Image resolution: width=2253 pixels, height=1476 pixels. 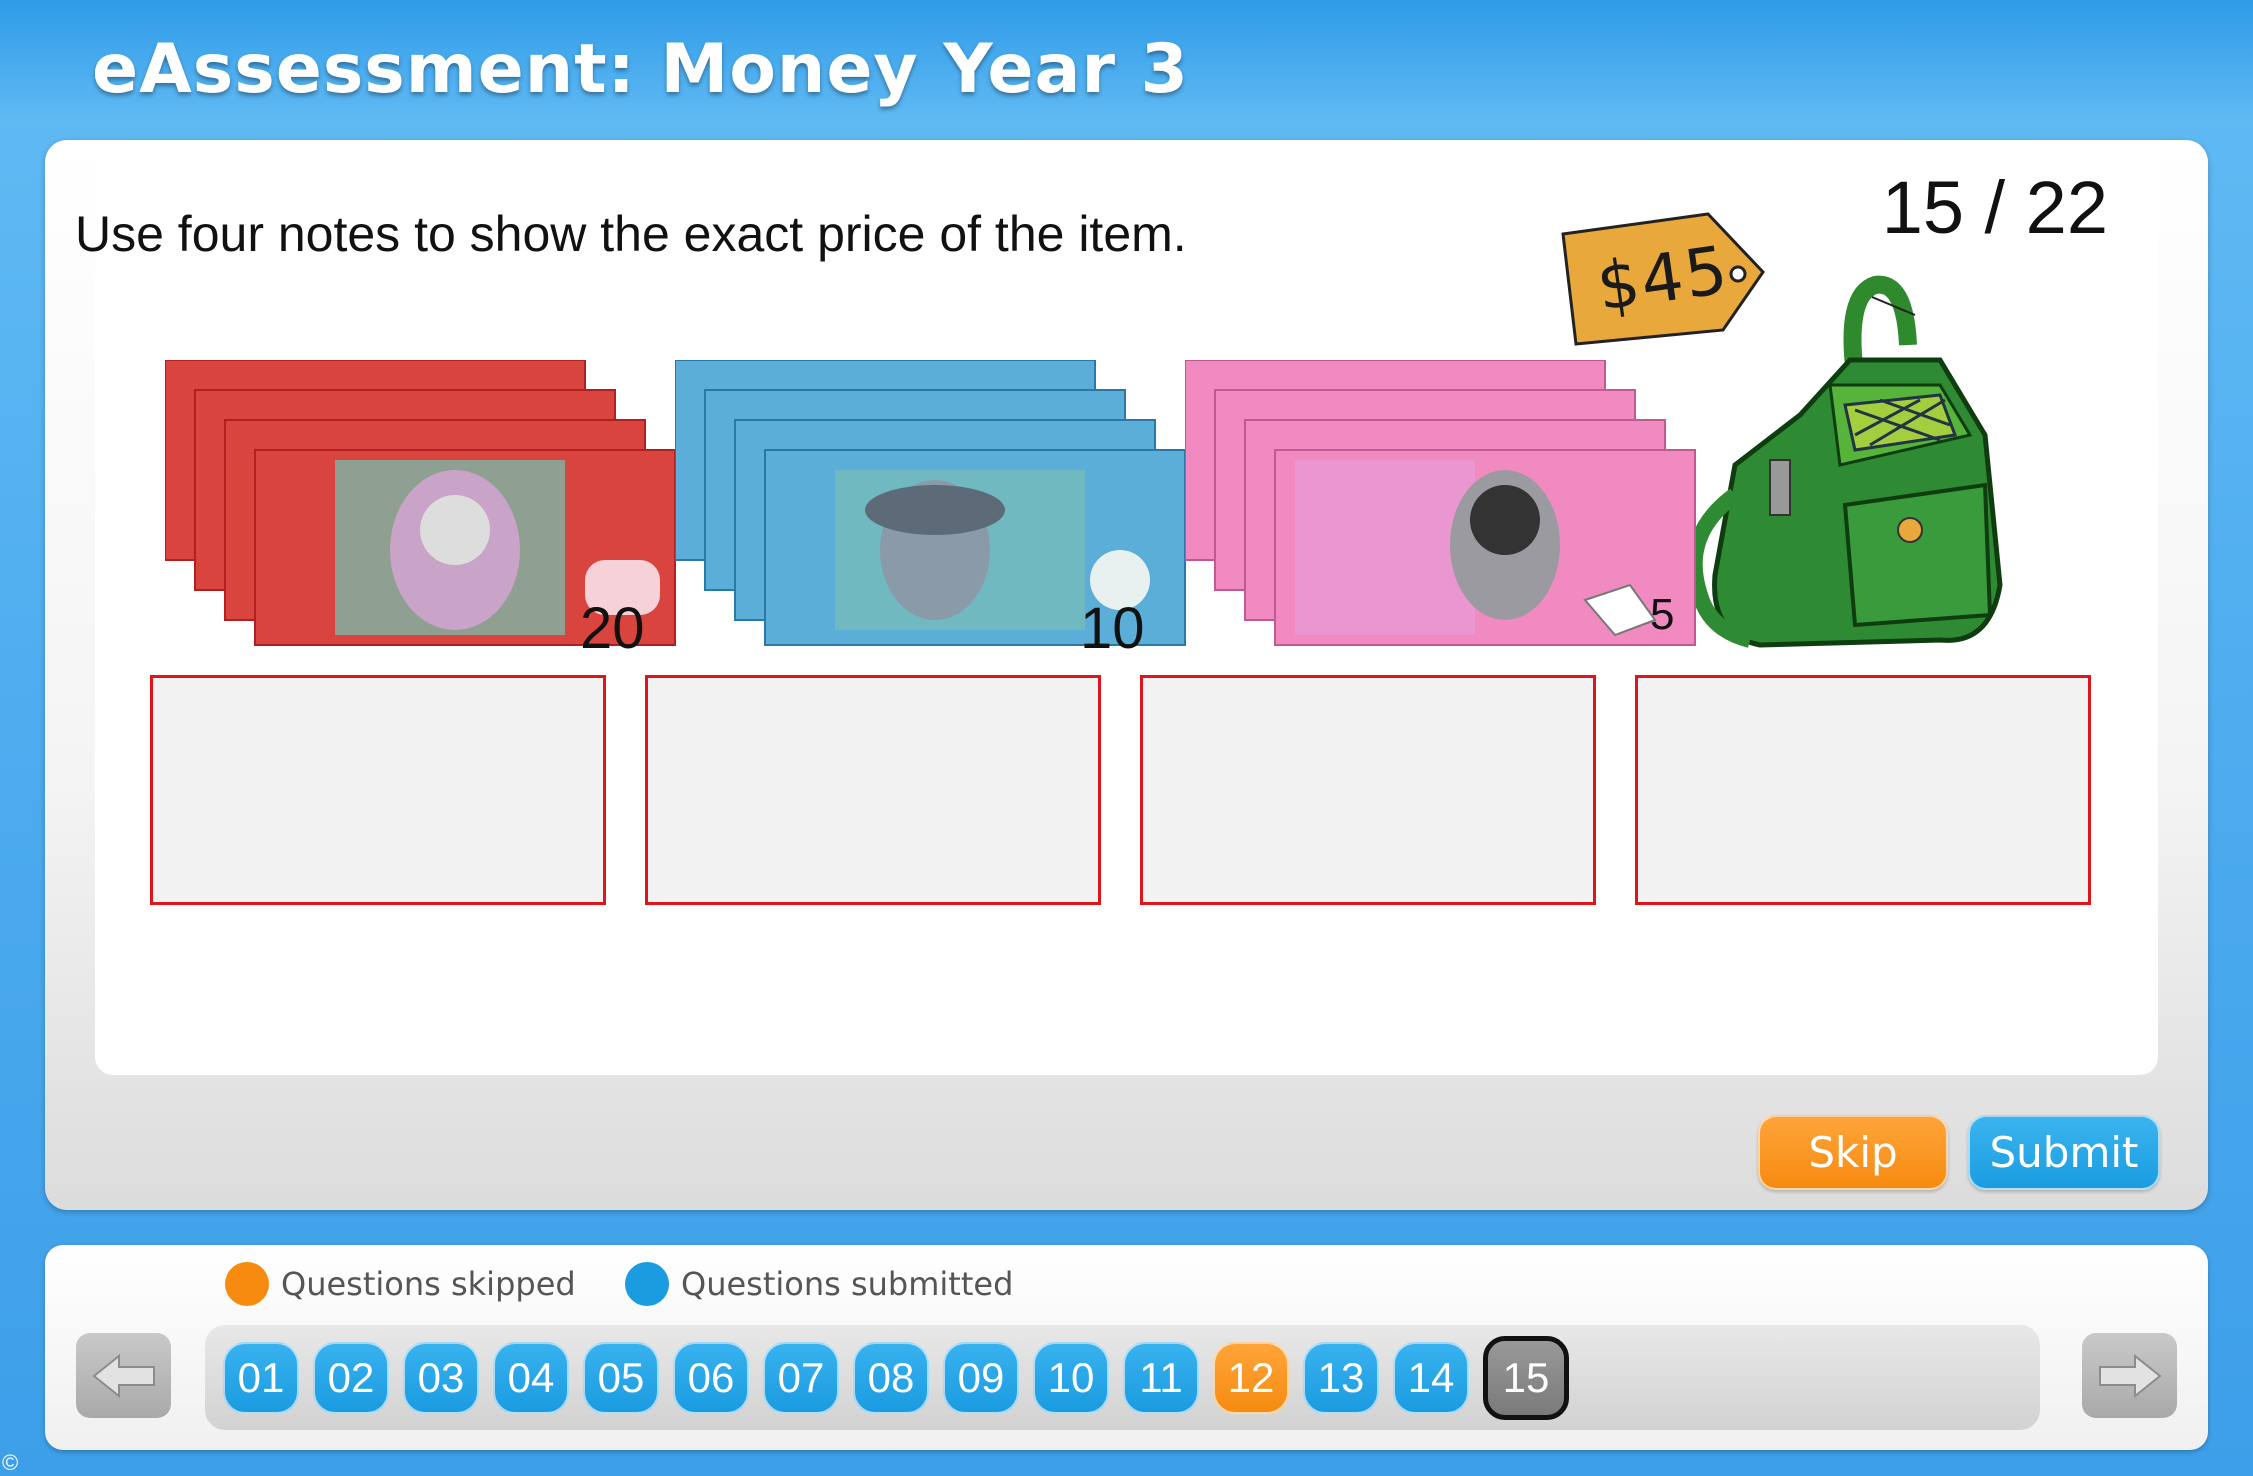 What do you see at coordinates (847, 1284) in the screenshot?
I see `legend-submitted-label: Questions submitted` at bounding box center [847, 1284].